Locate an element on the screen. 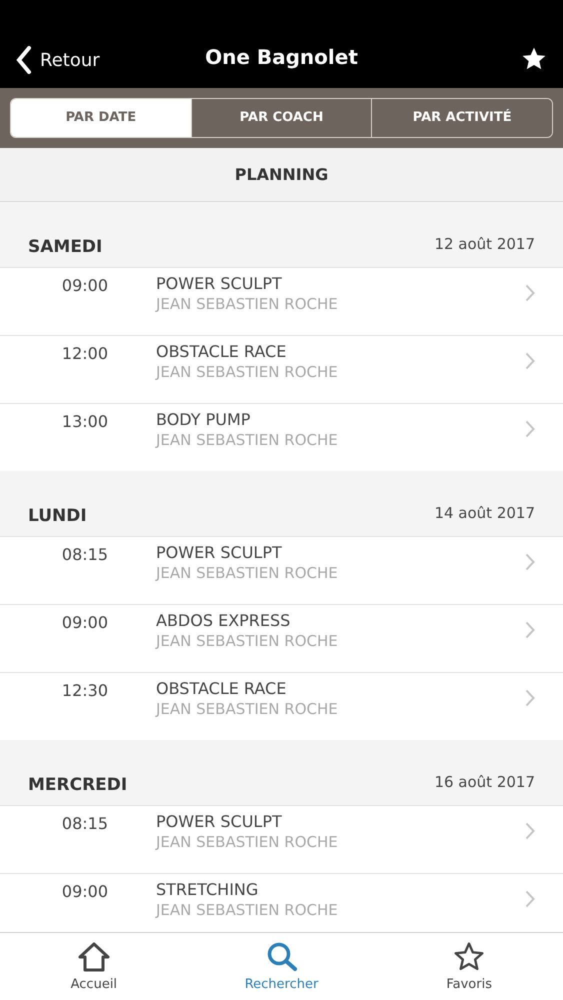 This screenshot has height=1000, width=563. star-icon is located at coordinates (469, 957).